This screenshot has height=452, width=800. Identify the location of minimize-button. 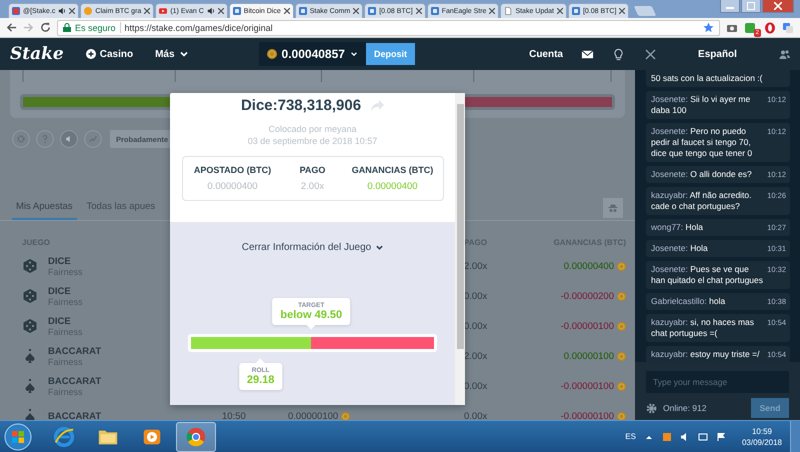
(730, 6).